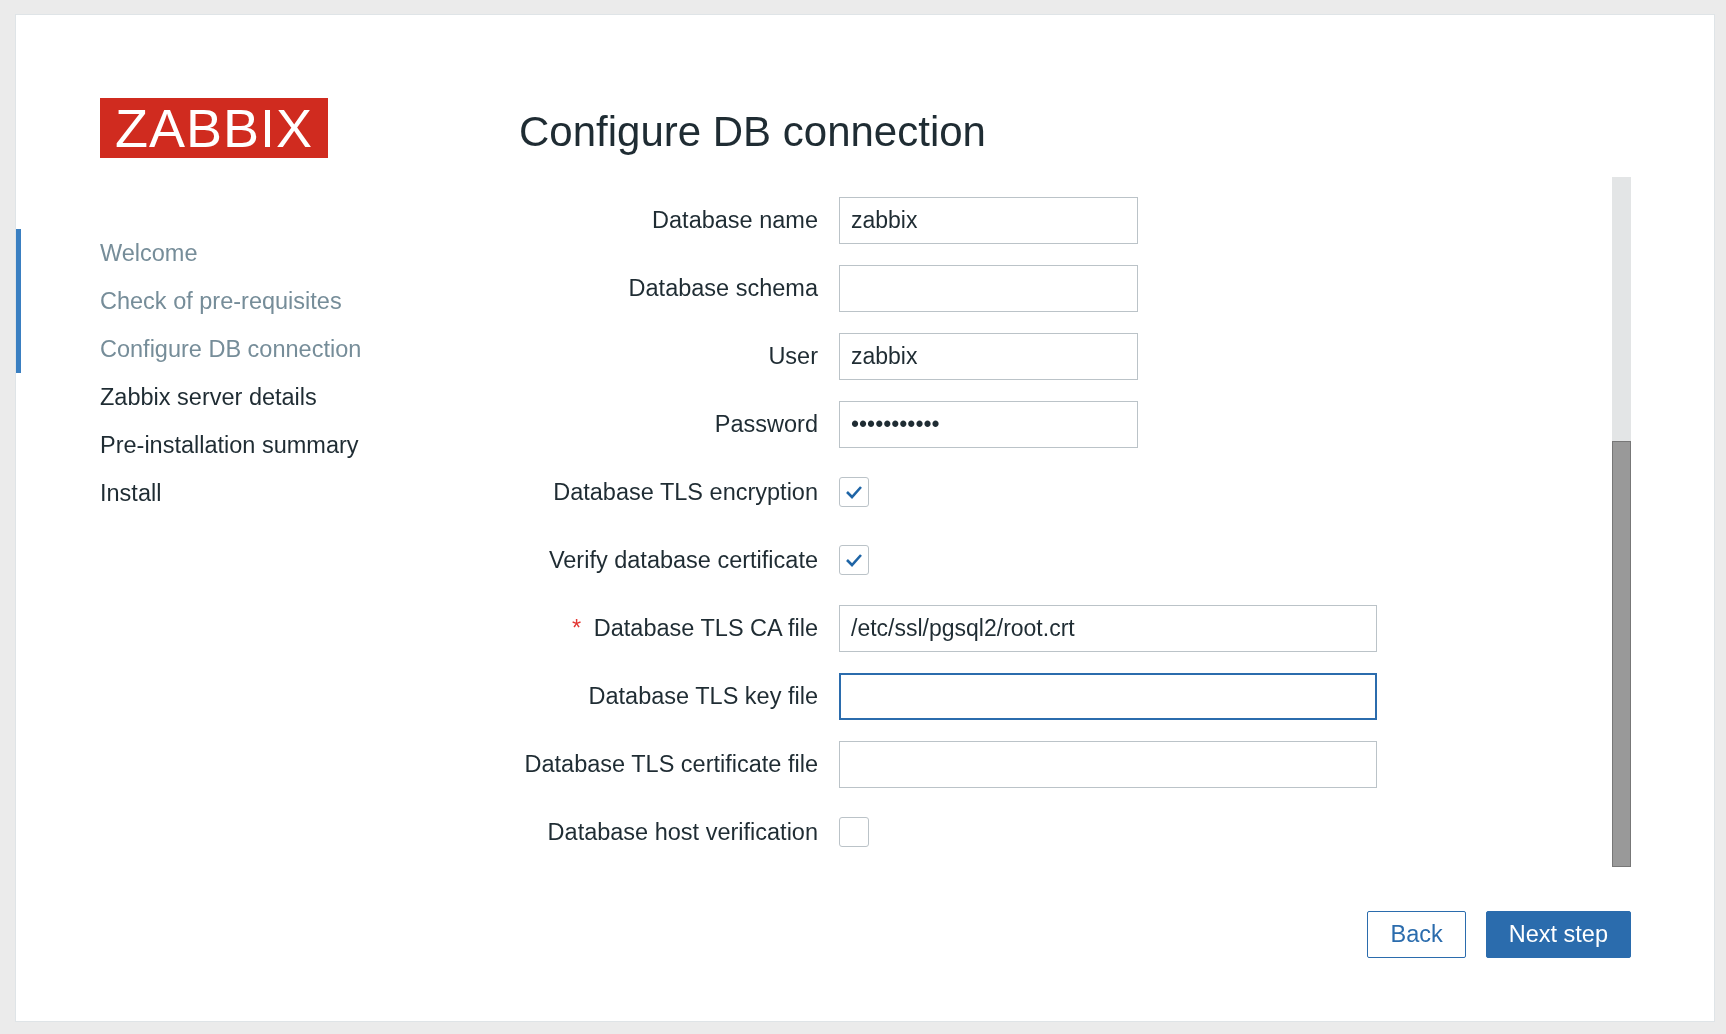 The width and height of the screenshot is (1726, 1034). Describe the element at coordinates (1621, 522) in the screenshot. I see `scrollbar` at that location.